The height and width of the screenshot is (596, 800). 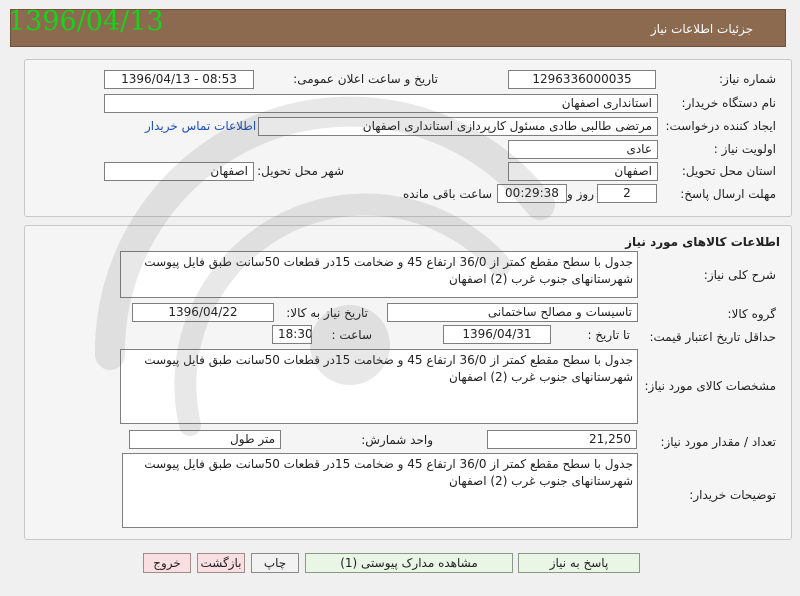 What do you see at coordinates (580, 194) in the screenshot?
I see `deadline-days-and: روز و` at bounding box center [580, 194].